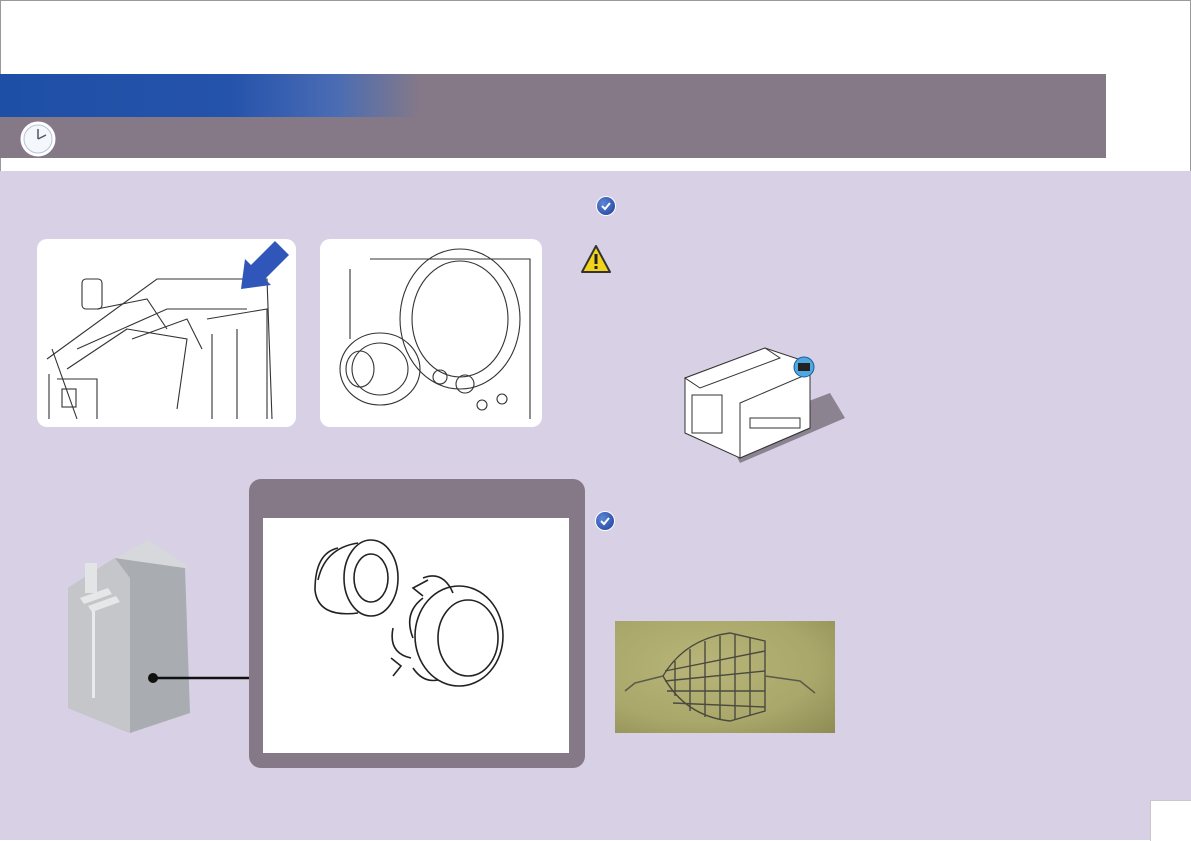 The height and width of the screenshot is (841, 1191). What do you see at coordinates (765, 400) in the screenshot?
I see `unit-isometric-drawing` at bounding box center [765, 400].